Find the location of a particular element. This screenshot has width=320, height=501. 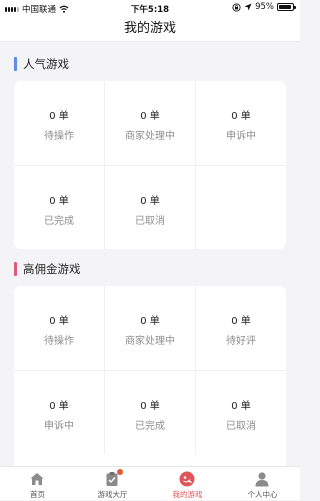

status-right: 95% is located at coordinates (264, 7).